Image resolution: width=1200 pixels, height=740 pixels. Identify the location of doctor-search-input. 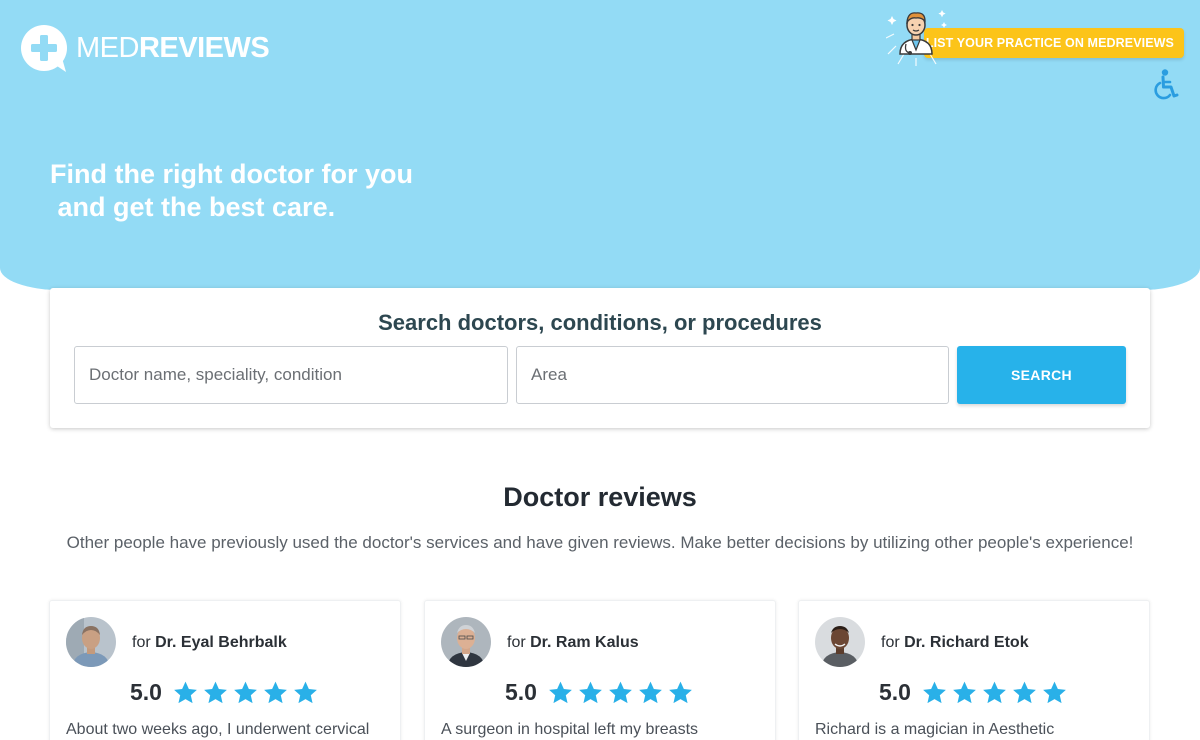
(291, 375).